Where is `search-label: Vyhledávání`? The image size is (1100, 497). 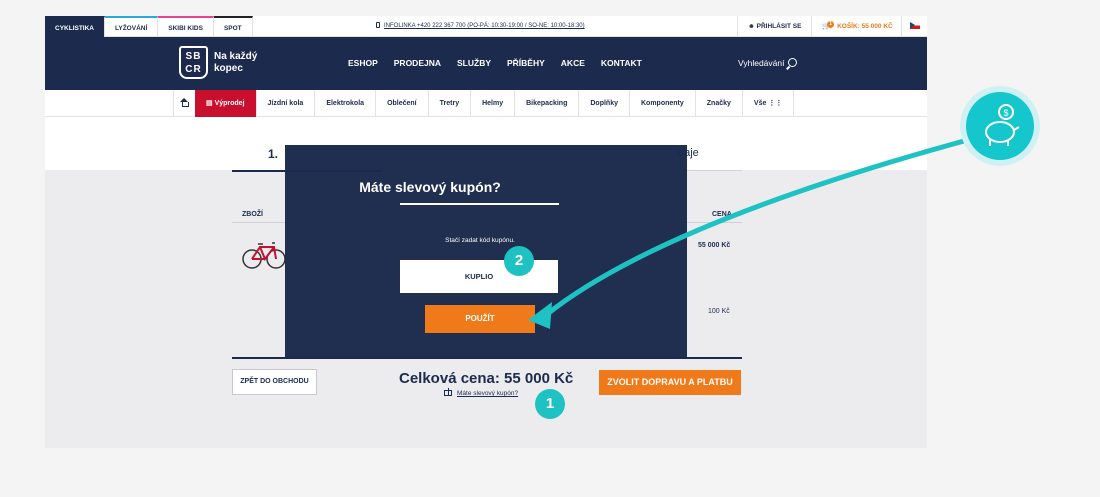 search-label: Vyhledávání is located at coordinates (761, 63).